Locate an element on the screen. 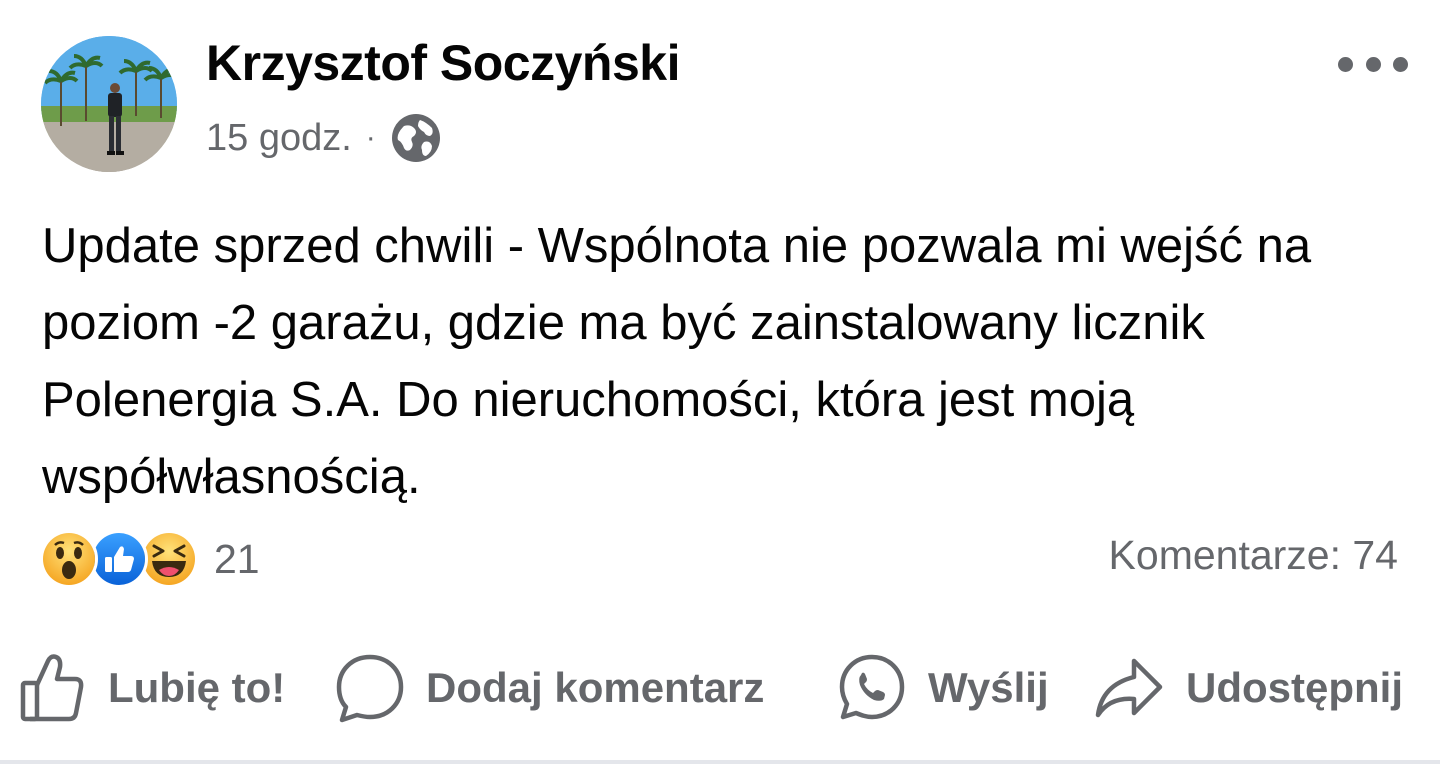  share-button: Udostępnij is located at coordinates (1248, 688).